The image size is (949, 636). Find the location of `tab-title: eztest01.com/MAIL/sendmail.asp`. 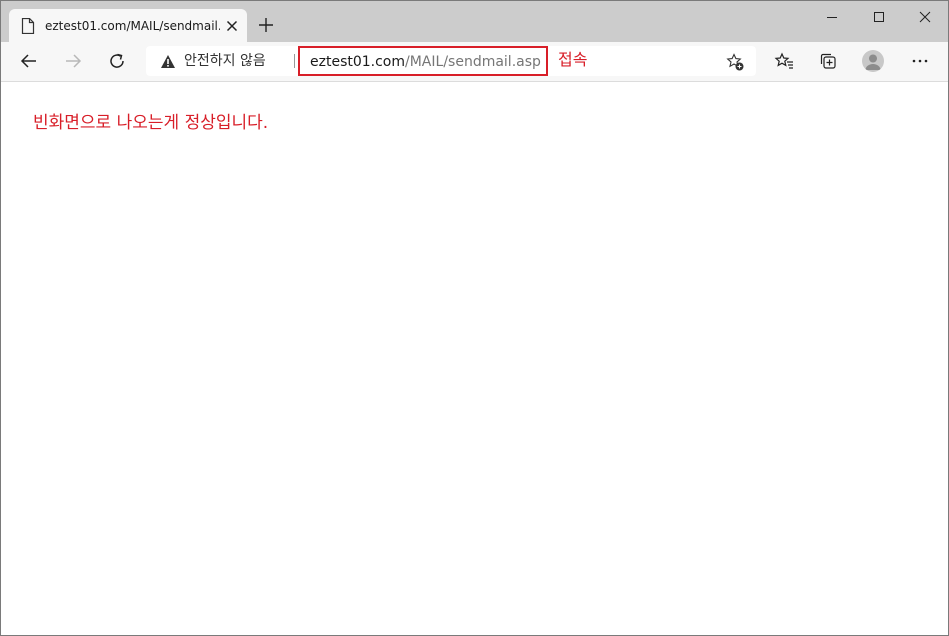

tab-title: eztest01.com/MAIL/sendmail.asp is located at coordinates (132, 26).